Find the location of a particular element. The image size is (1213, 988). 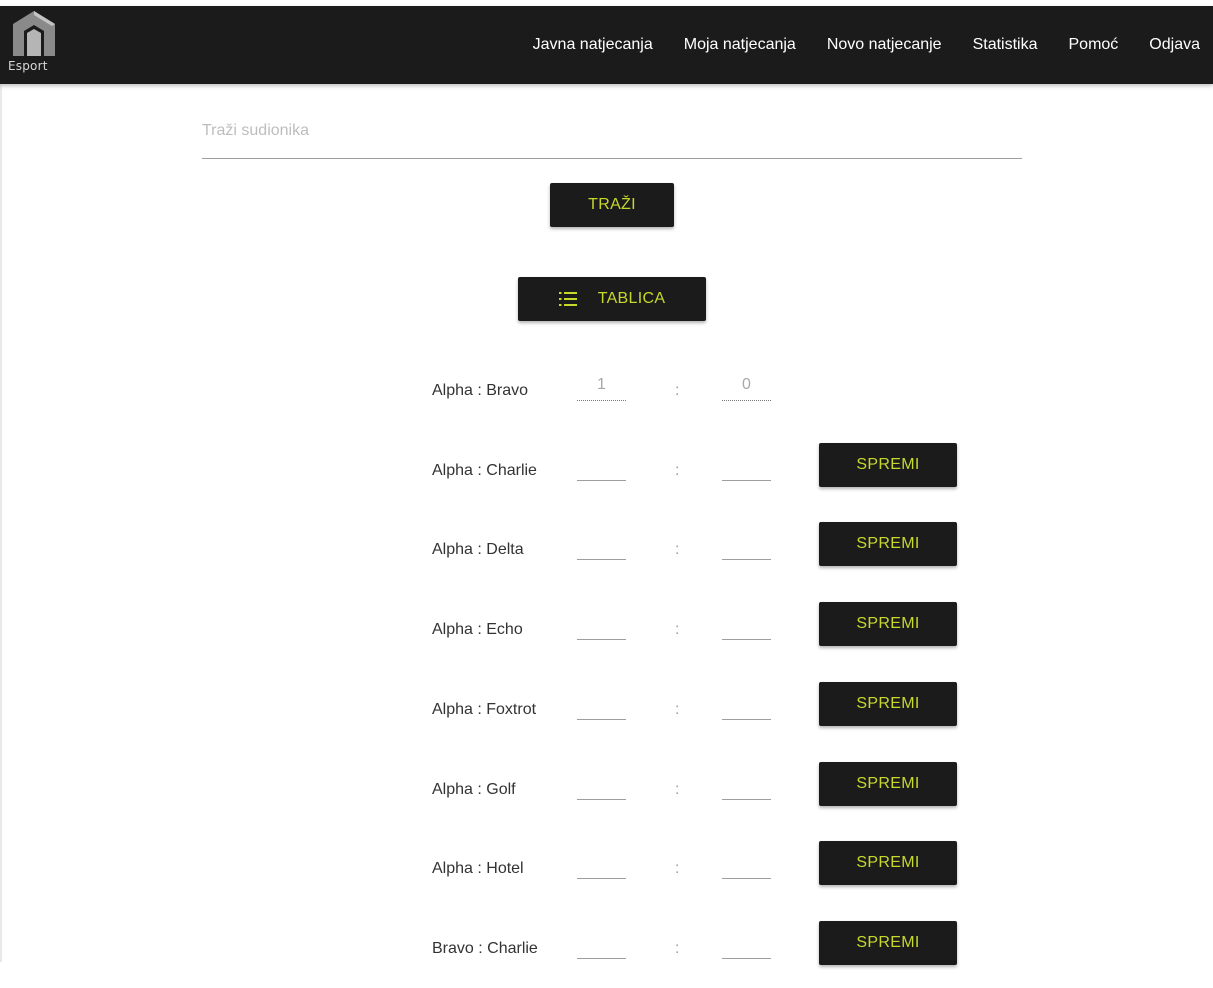

match-row: Alpha : Echo : SPREMI is located at coordinates (606, 635).